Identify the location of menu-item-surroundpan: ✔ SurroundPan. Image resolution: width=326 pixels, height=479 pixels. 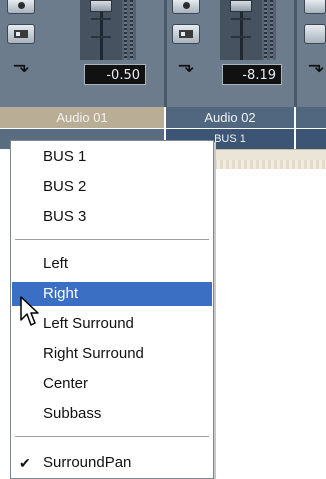
(112, 463).